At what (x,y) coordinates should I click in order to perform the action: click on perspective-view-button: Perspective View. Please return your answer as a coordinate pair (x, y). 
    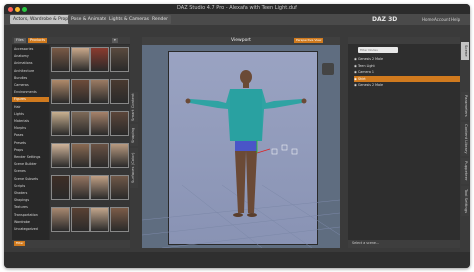
    Looking at the image, I should click on (309, 40).